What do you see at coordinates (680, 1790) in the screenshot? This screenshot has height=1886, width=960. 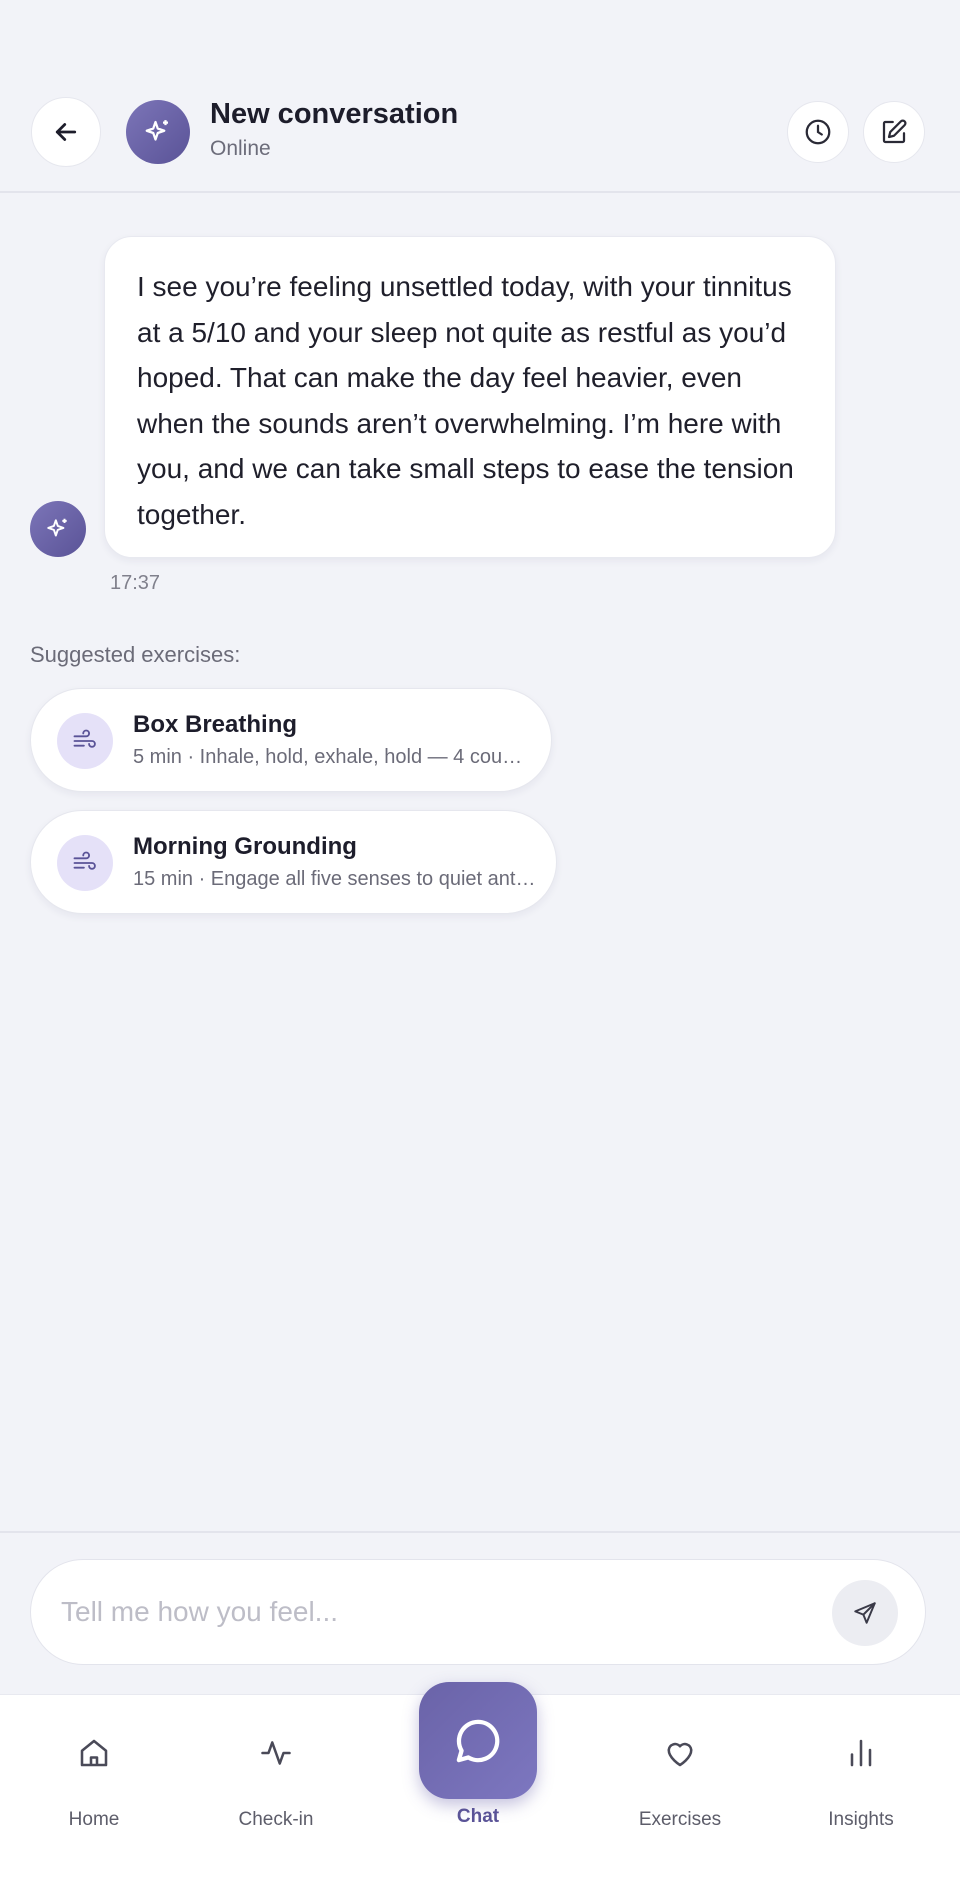 I see `nav-item-exercises: Exercises` at bounding box center [680, 1790].